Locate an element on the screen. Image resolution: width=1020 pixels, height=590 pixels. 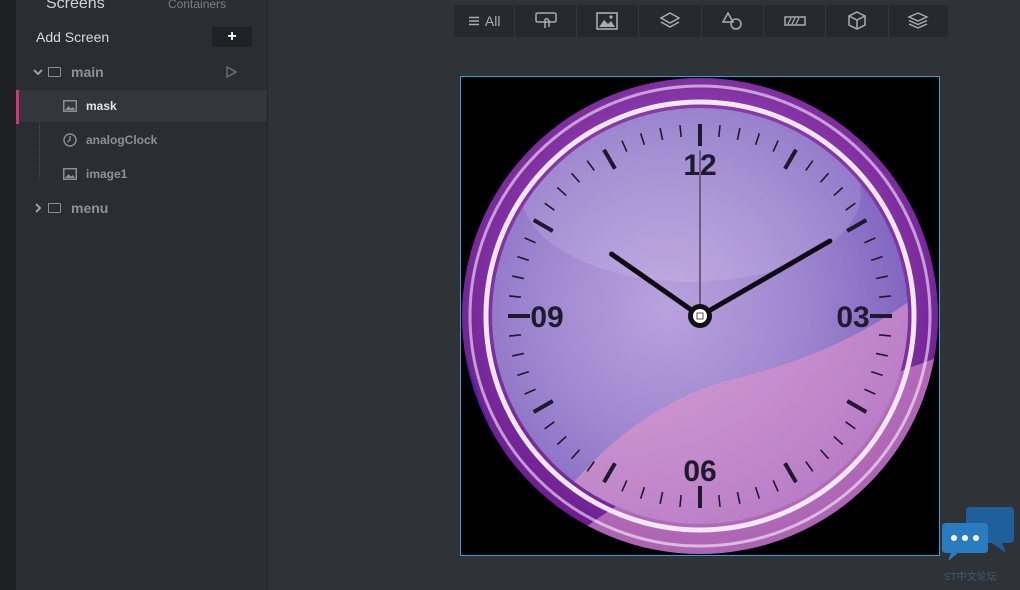
filter-layers-button is located at coordinates (670, 21).